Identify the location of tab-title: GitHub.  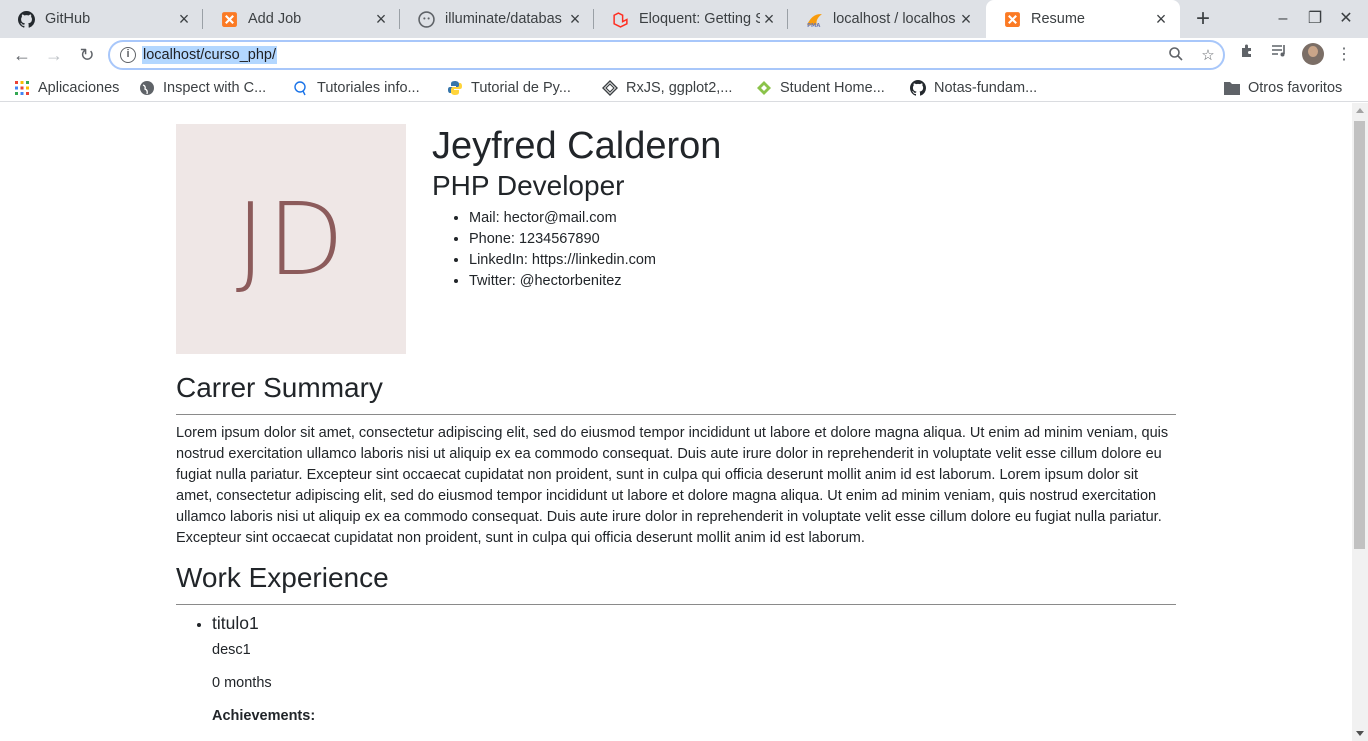
(68, 19).